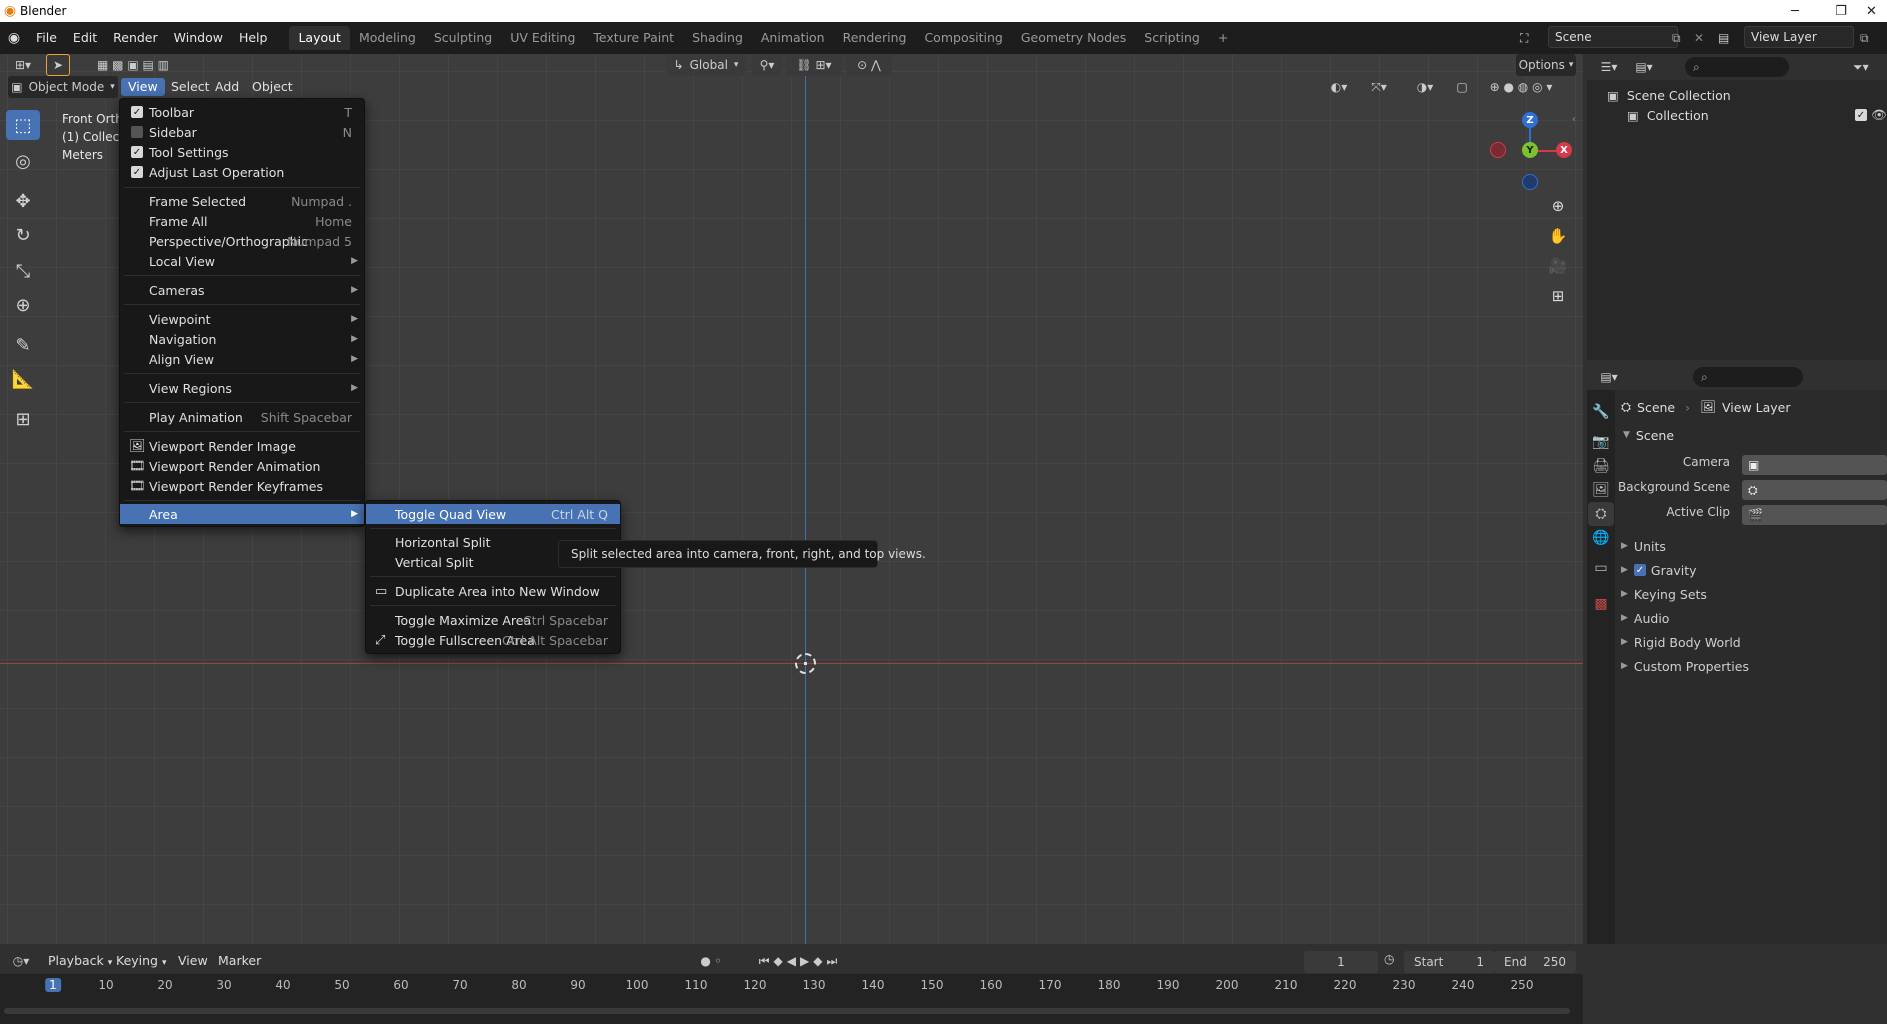 Image resolution: width=1887 pixels, height=1024 pixels. I want to click on navigation-gizmo: Z Y X, so click(1531, 150).